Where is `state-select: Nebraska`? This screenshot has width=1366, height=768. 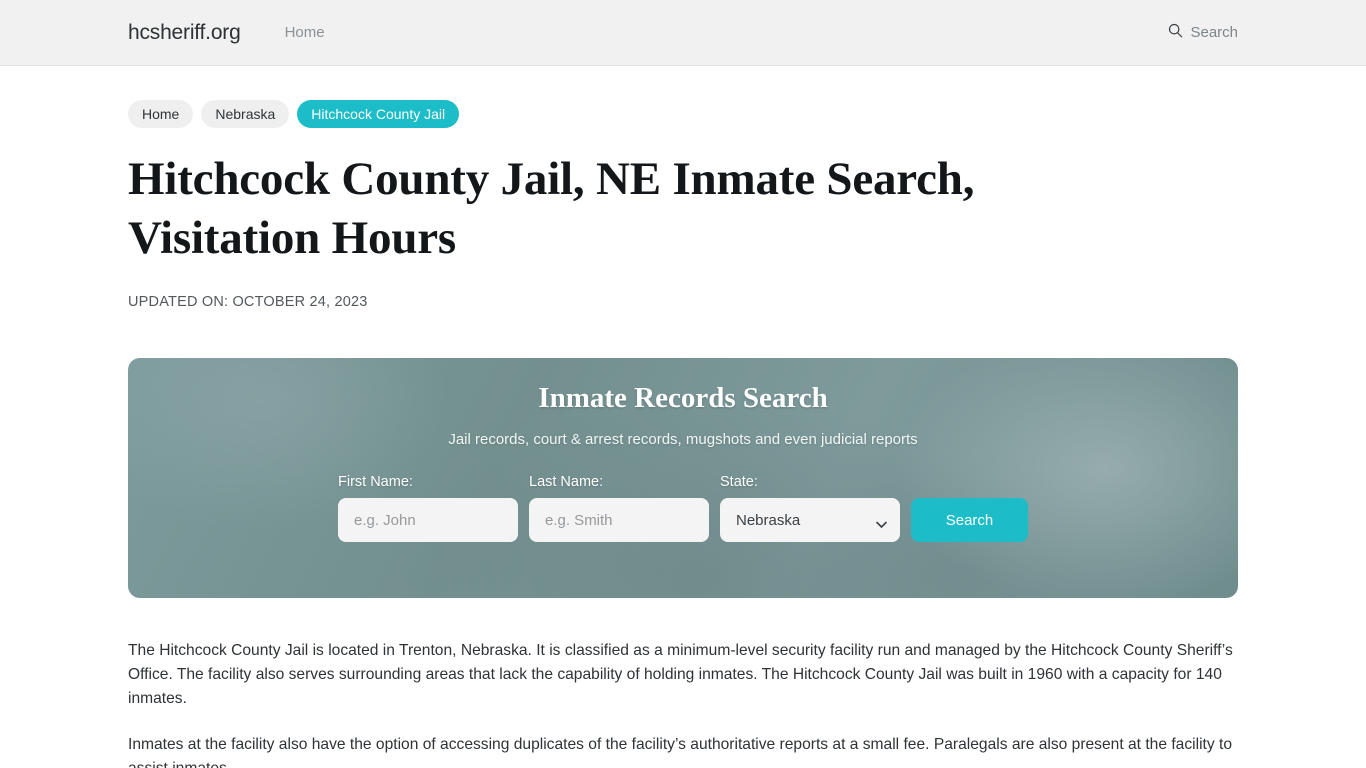 state-select: Nebraska is located at coordinates (810, 520).